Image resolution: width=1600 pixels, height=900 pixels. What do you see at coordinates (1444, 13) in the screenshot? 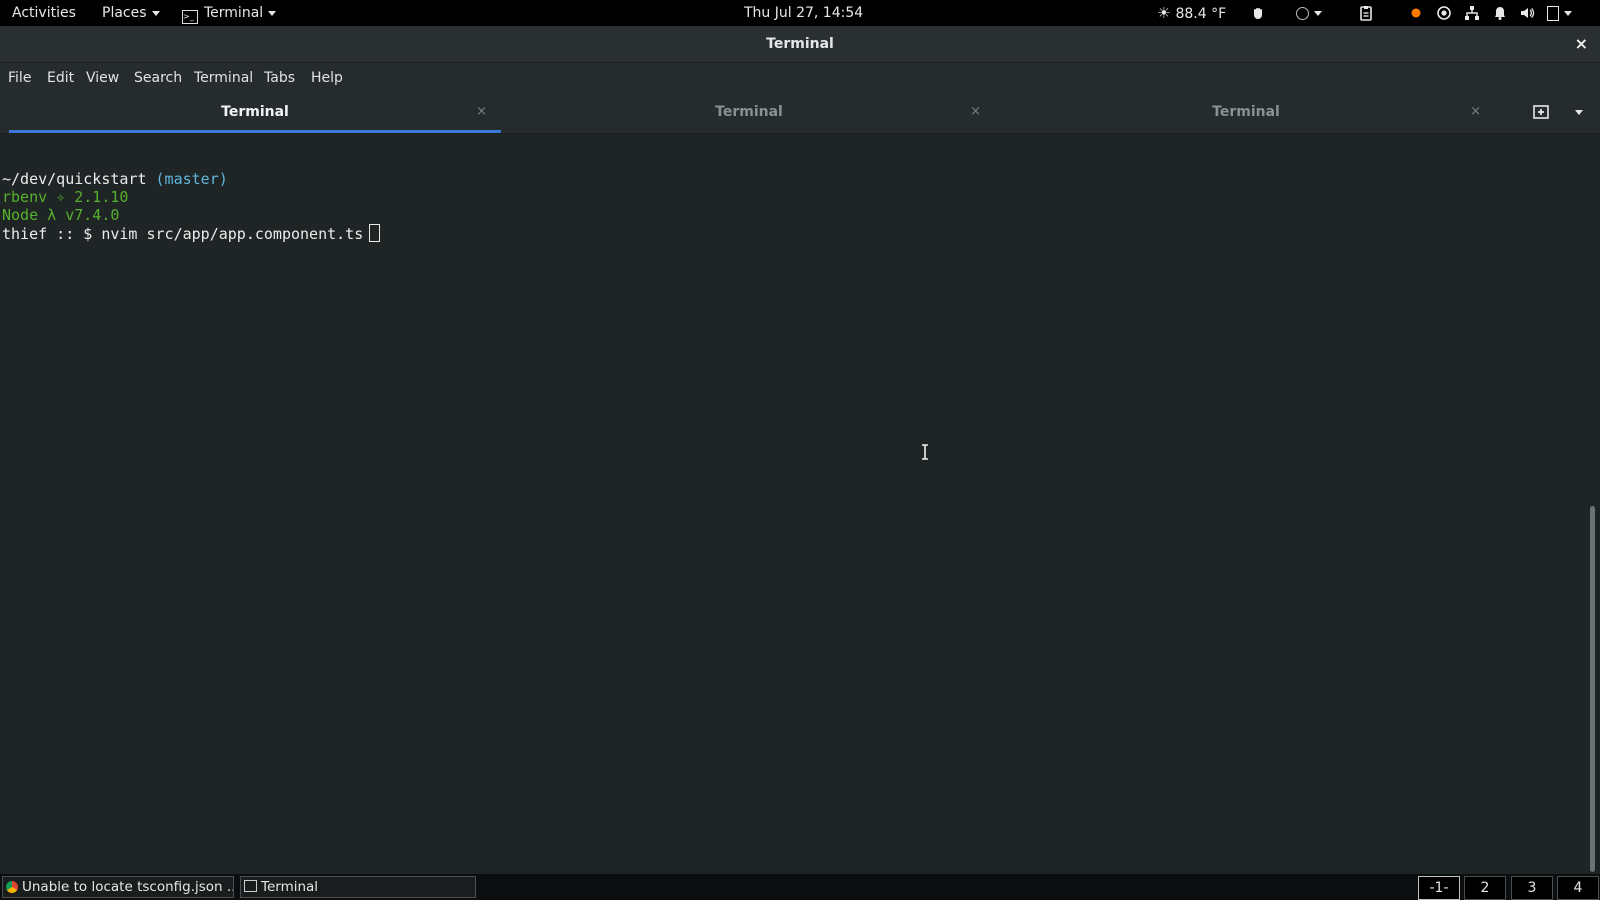
I see `target-icon` at bounding box center [1444, 13].